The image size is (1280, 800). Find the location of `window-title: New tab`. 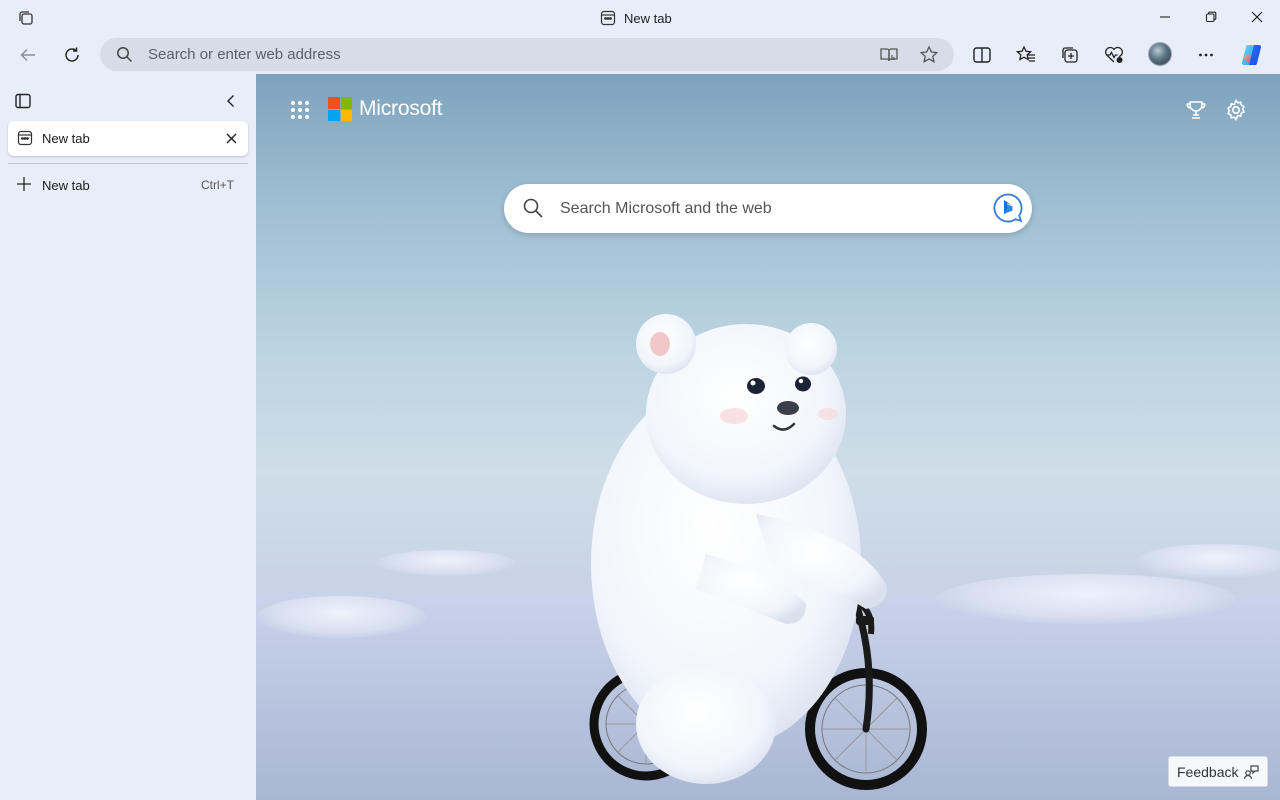

window-title: New tab is located at coordinates (636, 18).